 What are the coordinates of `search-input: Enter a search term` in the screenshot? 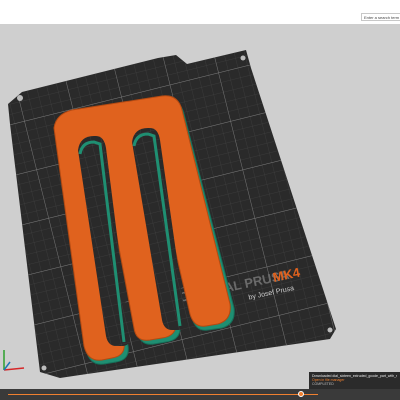 It's located at (380, 17).